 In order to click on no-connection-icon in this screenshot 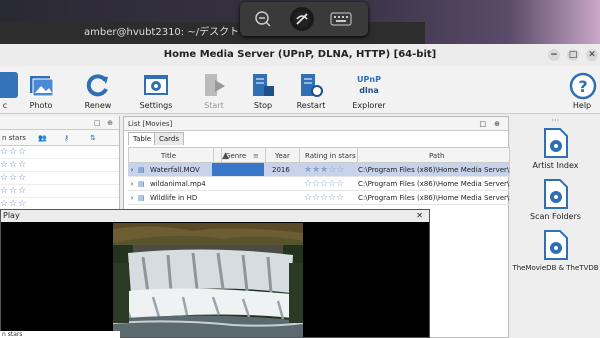, I will do `click(302, 19)`.